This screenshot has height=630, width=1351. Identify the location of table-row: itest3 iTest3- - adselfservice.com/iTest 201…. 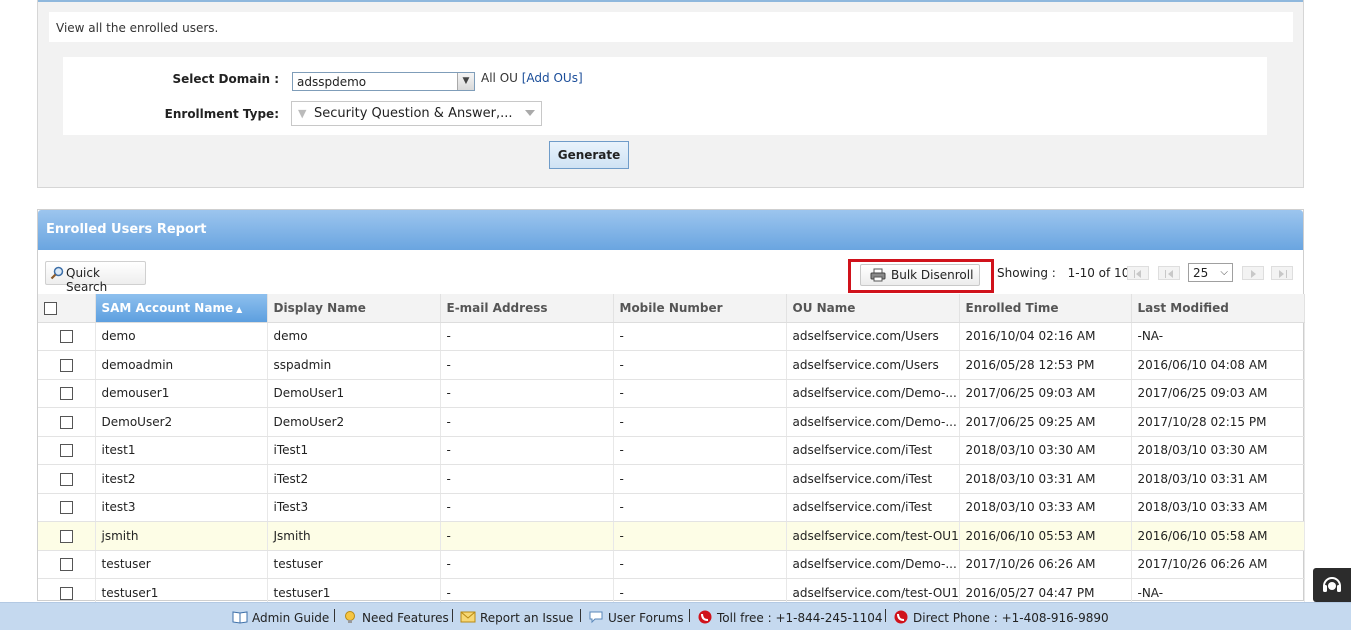
(671, 507).